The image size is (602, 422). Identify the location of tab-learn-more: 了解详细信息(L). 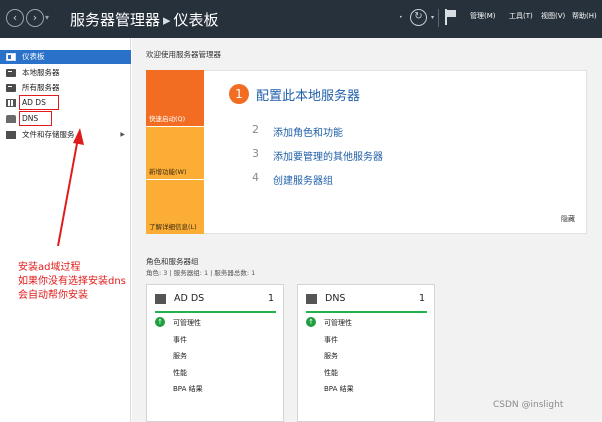
(175, 207).